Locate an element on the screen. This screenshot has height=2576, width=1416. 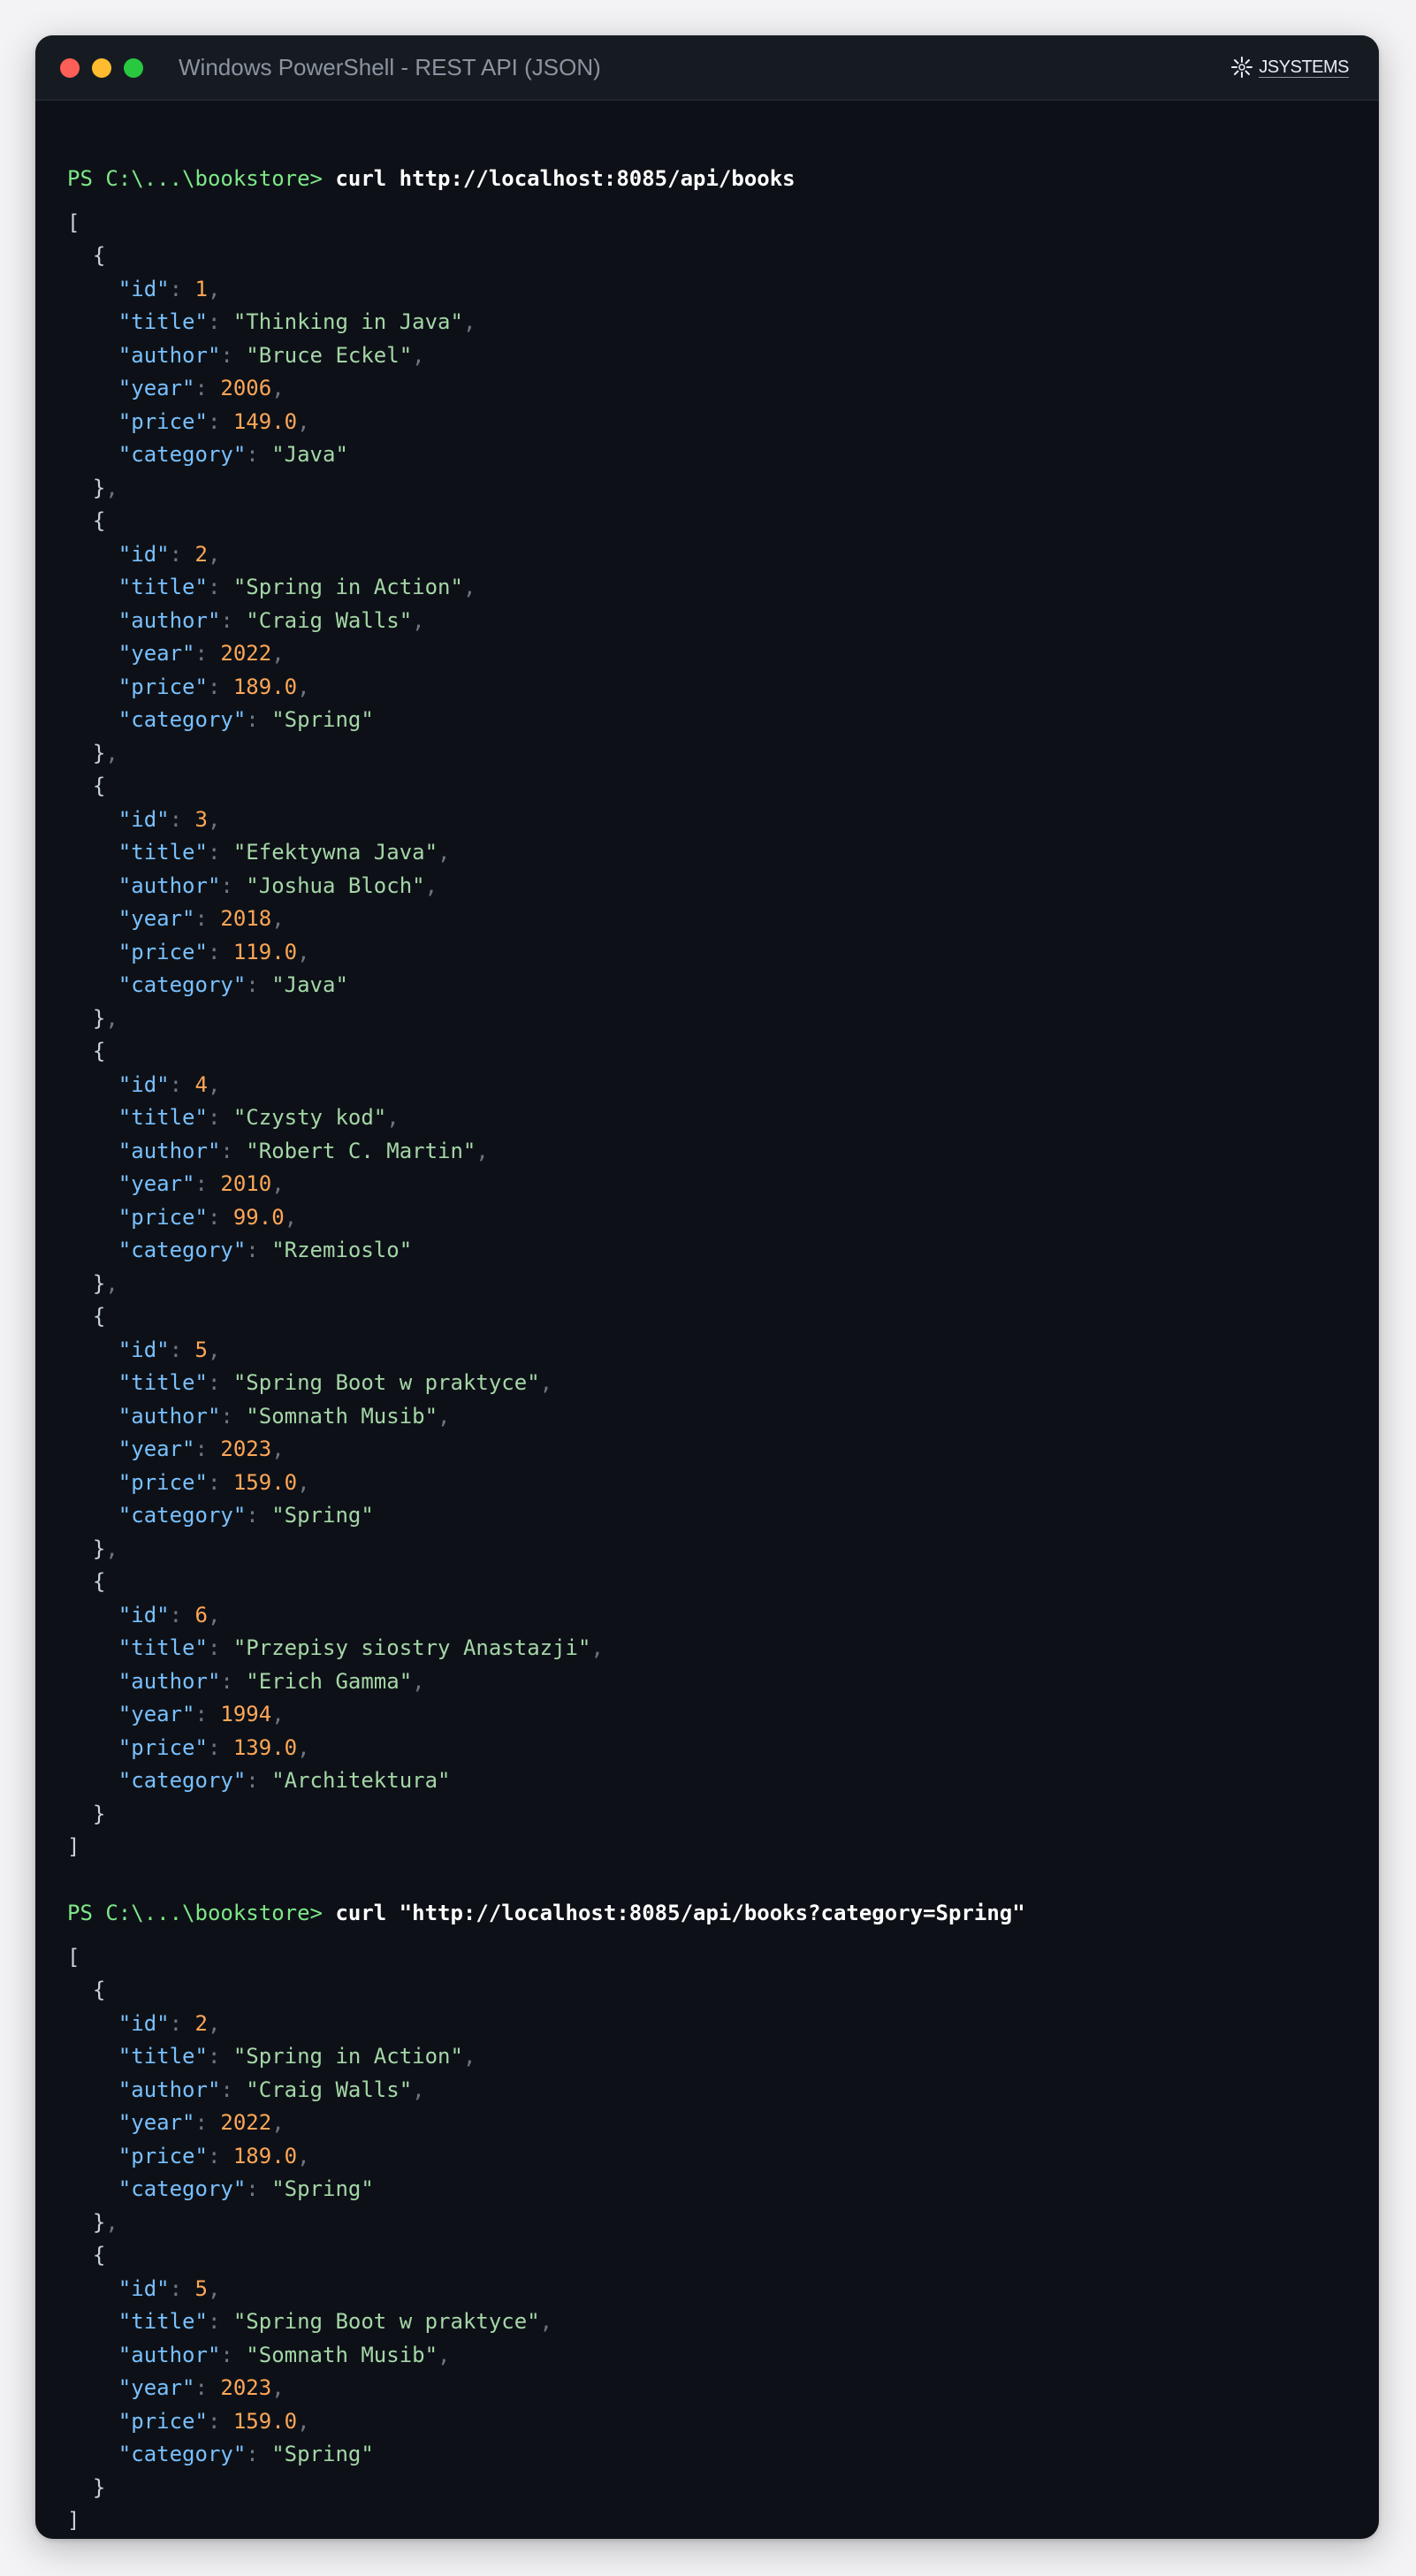
json-value: 6 is located at coordinates (201, 1614).